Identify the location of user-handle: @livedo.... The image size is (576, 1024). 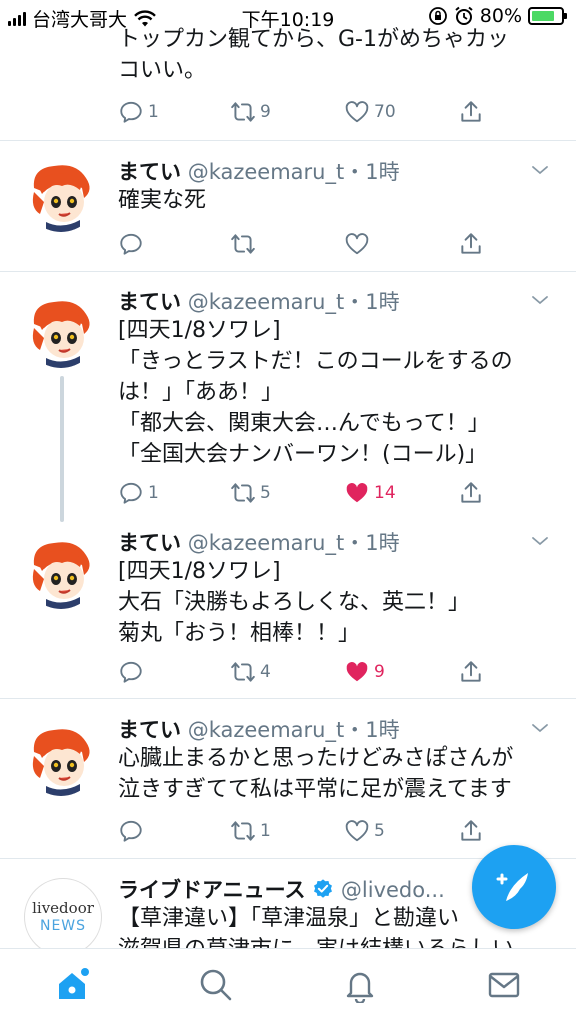
(393, 890).